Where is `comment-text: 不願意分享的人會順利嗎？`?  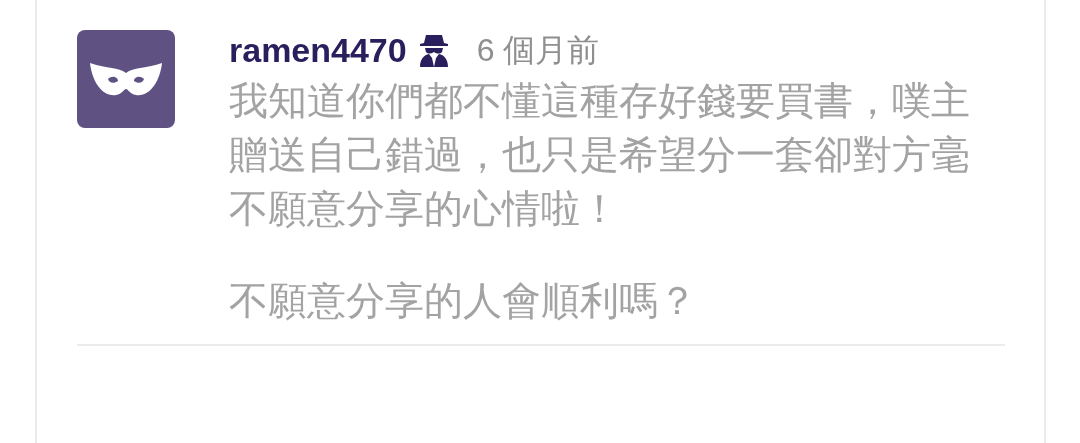
comment-text: 不願意分享的人會順利嗎？ is located at coordinates (463, 301).